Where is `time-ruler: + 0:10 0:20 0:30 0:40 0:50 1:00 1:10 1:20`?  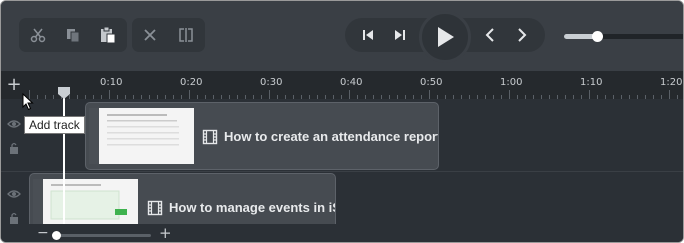
time-ruler: + 0:10 0:20 0:30 0:40 0:50 1:00 1:10 1:20 is located at coordinates (342, 85).